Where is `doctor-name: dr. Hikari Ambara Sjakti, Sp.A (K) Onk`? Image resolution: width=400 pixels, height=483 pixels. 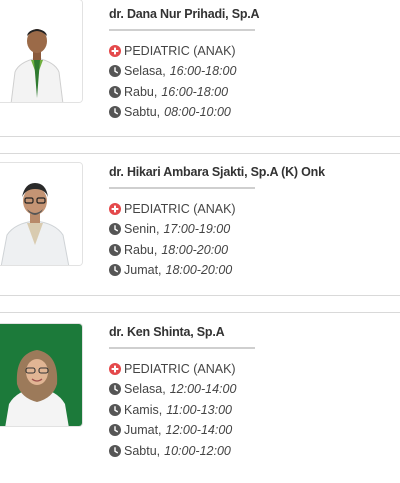 doctor-name: dr. Hikari Ambara Sjakti, Sp.A (K) Onk is located at coordinates (217, 172).